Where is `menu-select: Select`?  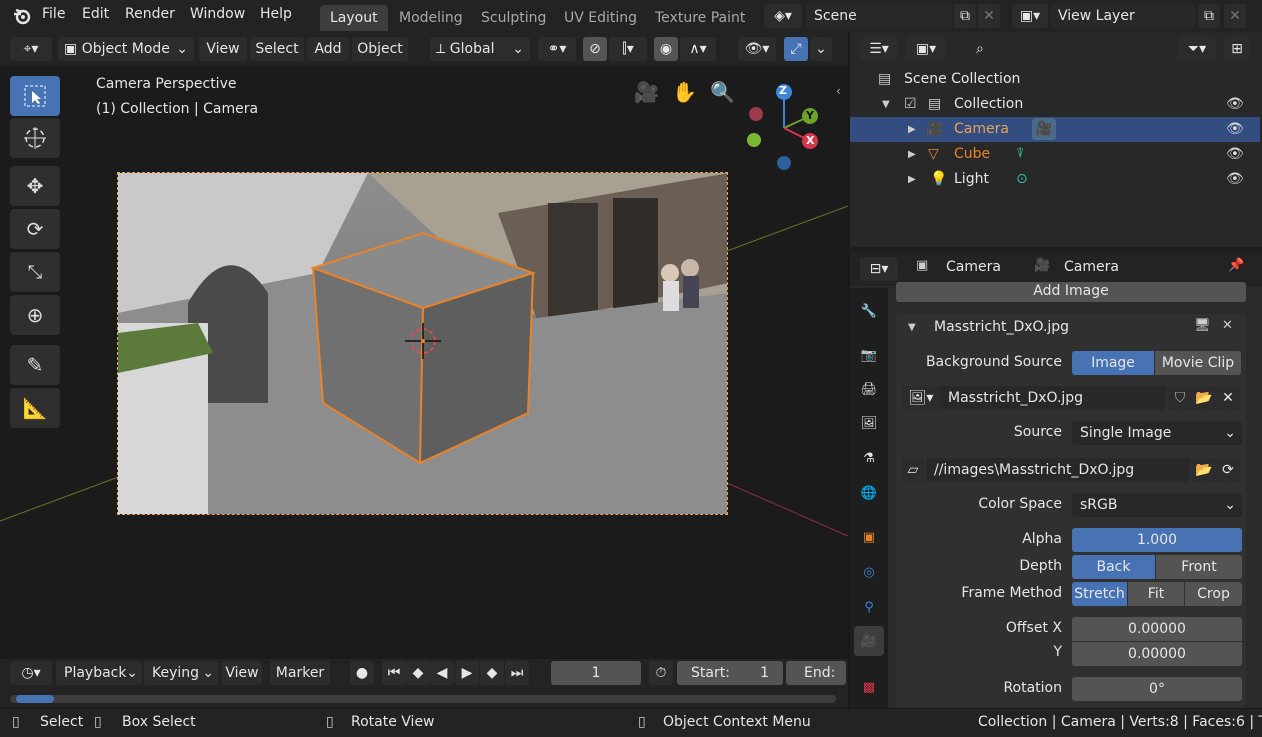 menu-select: Select is located at coordinates (277, 49).